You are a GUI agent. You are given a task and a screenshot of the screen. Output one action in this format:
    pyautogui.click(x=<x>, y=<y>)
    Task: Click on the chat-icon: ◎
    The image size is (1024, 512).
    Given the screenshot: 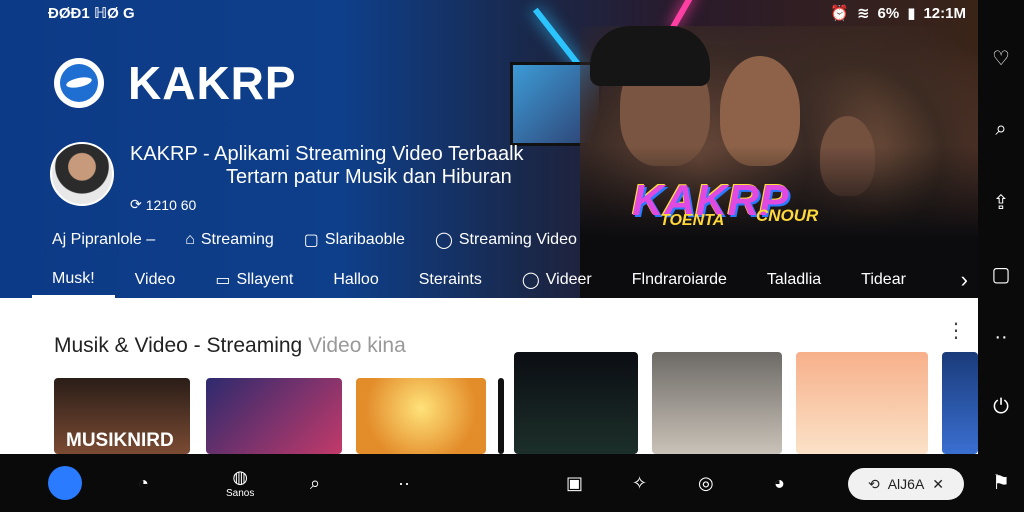 What is the action you would take?
    pyautogui.click(x=706, y=482)
    